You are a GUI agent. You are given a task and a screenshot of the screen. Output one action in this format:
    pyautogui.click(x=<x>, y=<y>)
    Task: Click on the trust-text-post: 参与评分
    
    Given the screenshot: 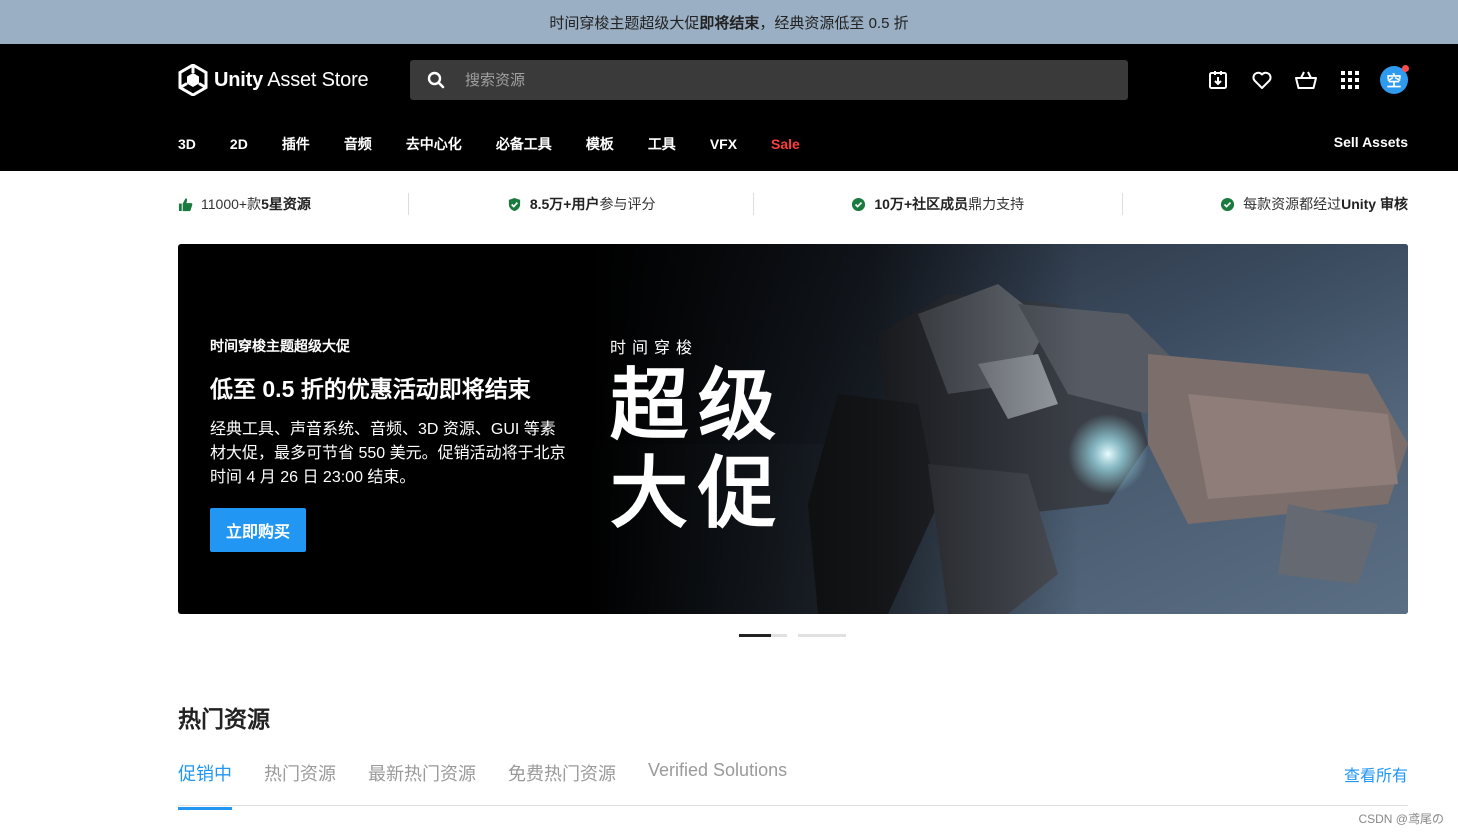 What is the action you would take?
    pyautogui.click(x=627, y=204)
    